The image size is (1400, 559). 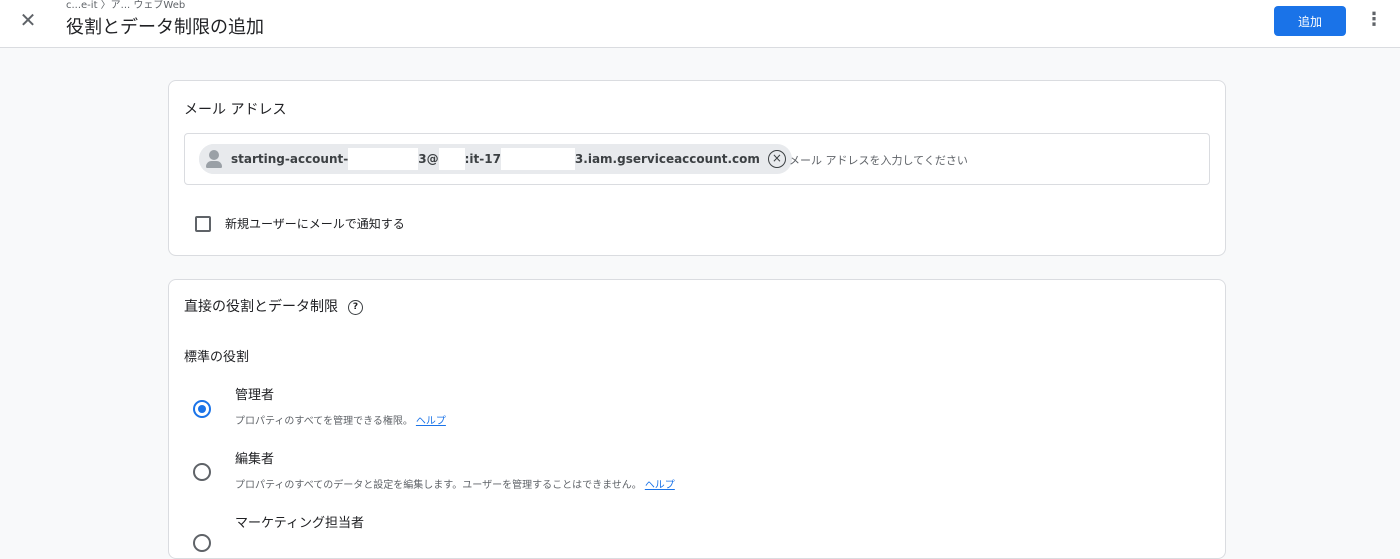 What do you see at coordinates (261, 307) in the screenshot?
I see `roles-card-title-text: 直接の役割とデータ制限` at bounding box center [261, 307].